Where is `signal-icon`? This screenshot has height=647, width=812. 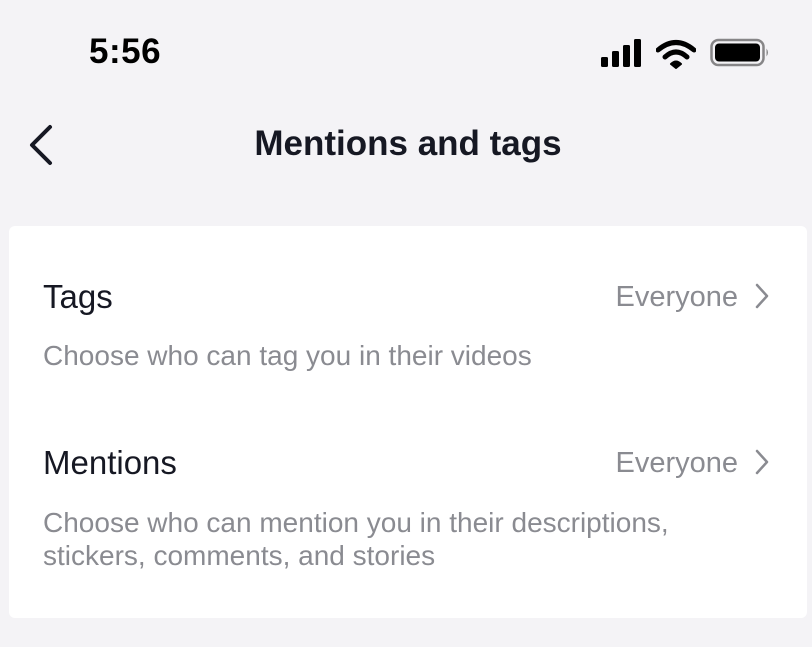
signal-icon is located at coordinates (621, 53).